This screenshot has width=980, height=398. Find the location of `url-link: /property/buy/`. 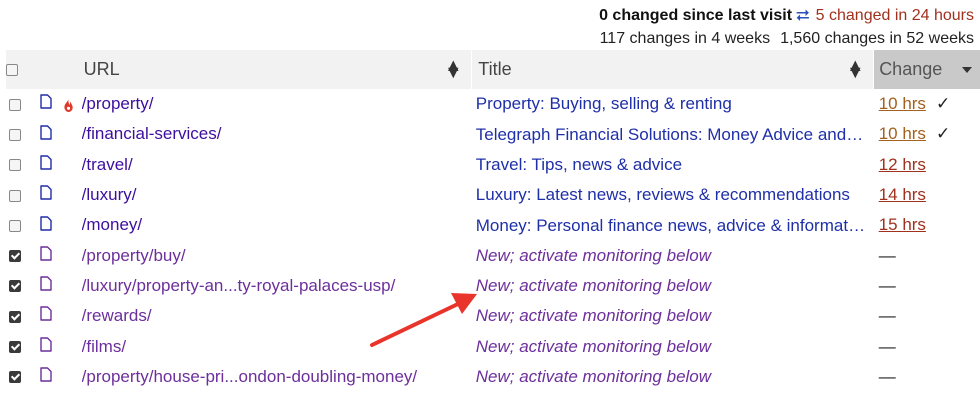

url-link: /property/buy/ is located at coordinates (134, 255).